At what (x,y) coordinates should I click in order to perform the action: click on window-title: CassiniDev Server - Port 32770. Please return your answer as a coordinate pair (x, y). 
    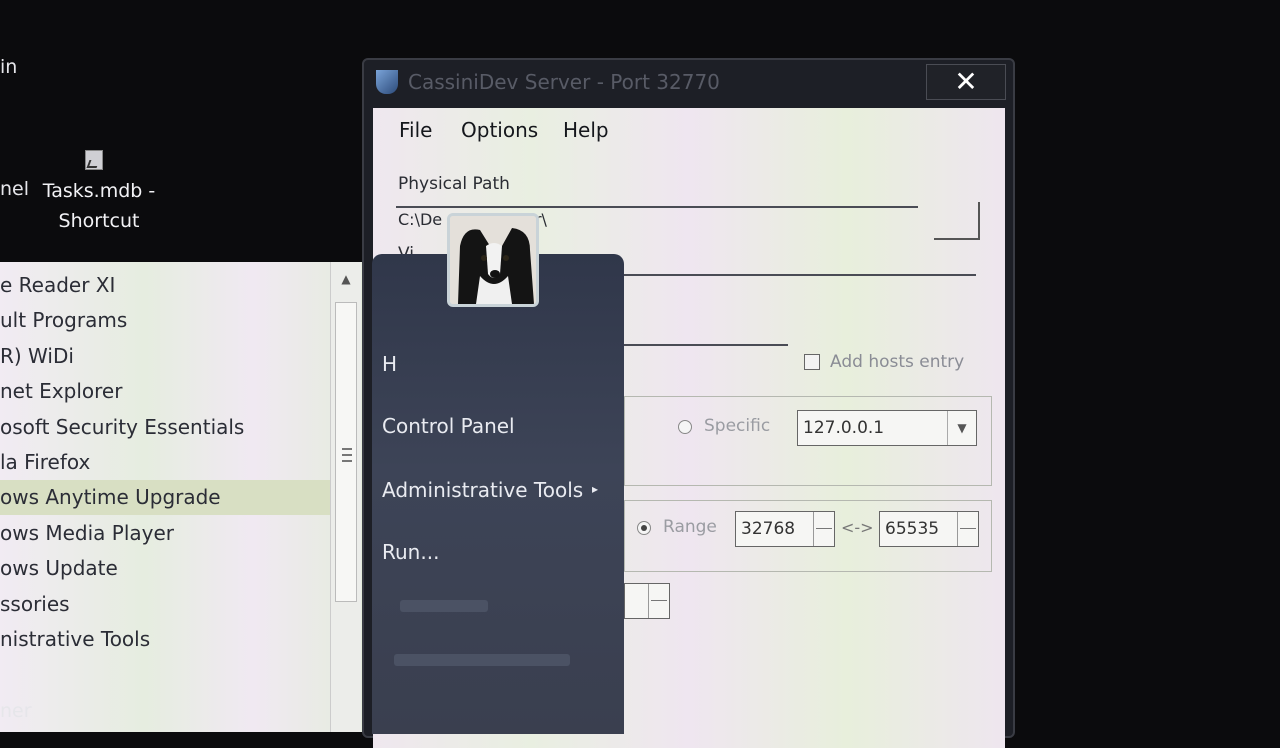
    Looking at the image, I should click on (564, 82).